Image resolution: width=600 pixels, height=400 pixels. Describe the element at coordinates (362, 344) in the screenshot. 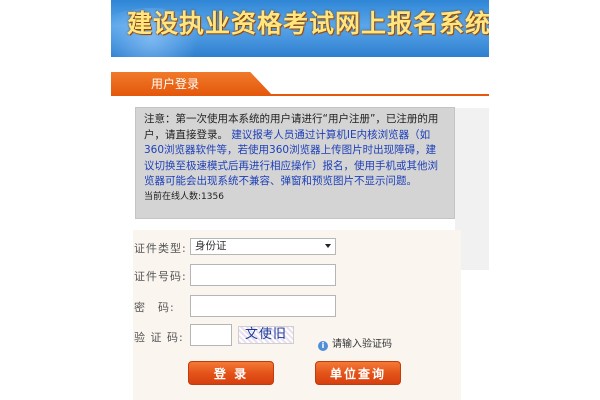

I see `captcha-hint-text: 请输入验证码` at that location.